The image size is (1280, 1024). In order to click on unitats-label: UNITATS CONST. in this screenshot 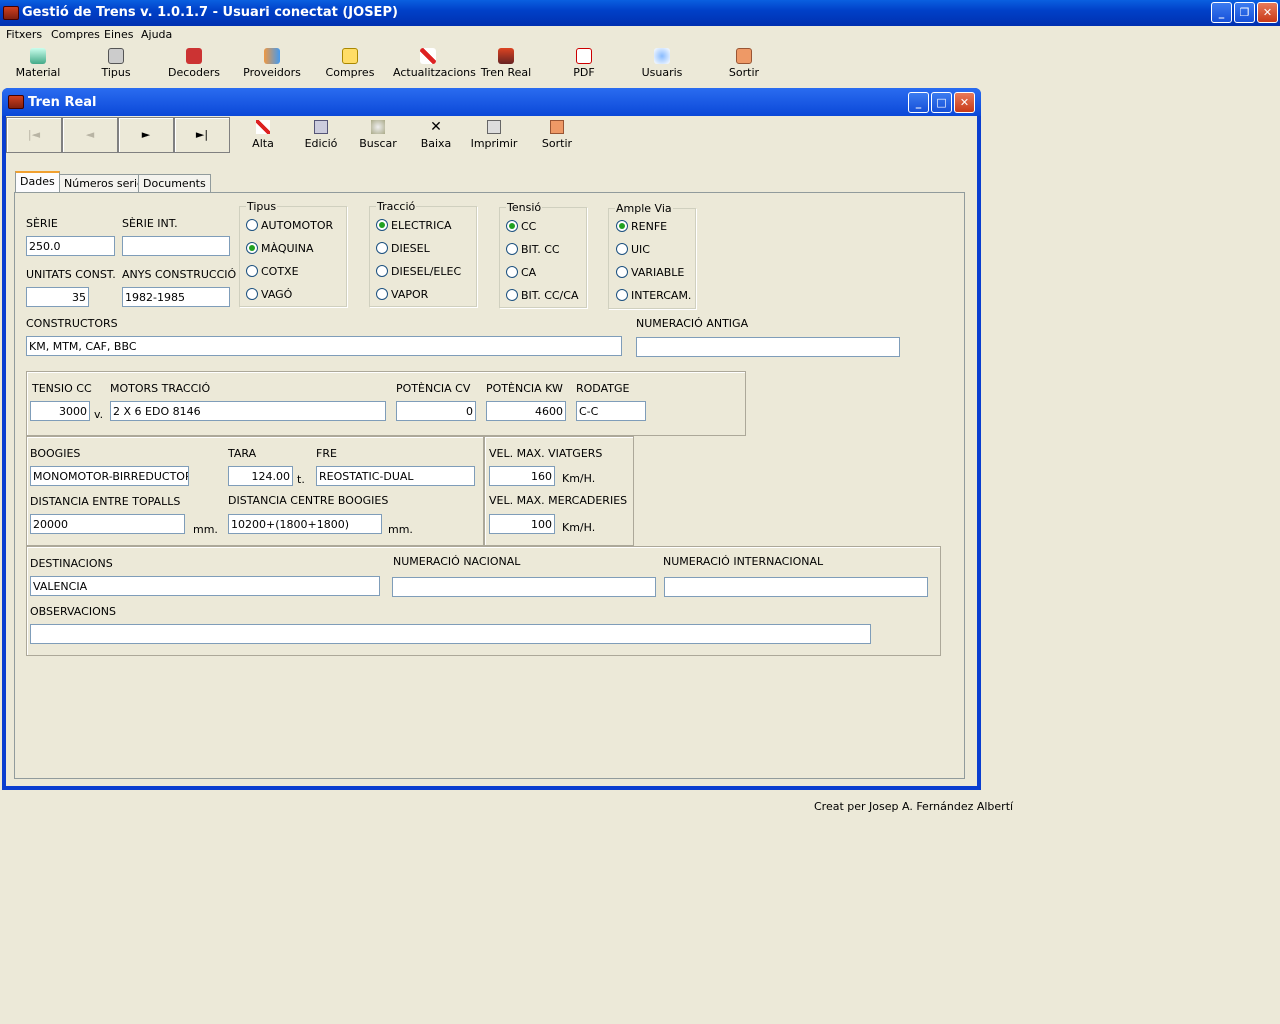, I will do `click(71, 274)`.